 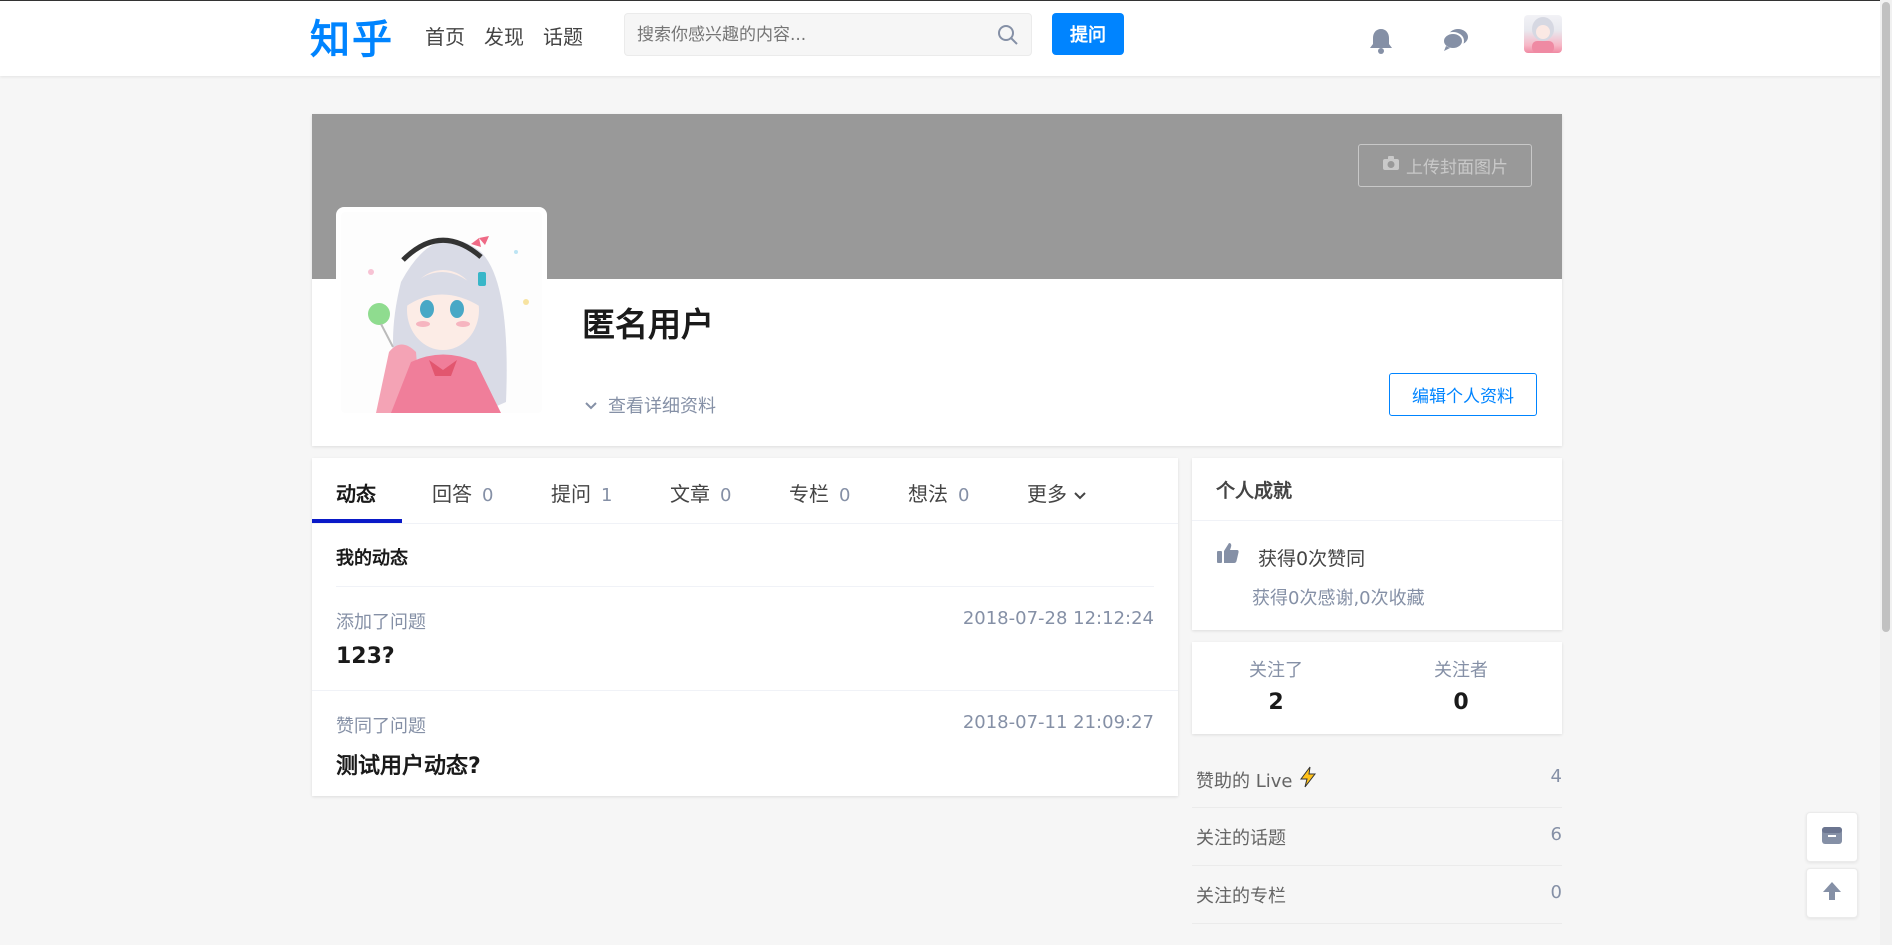 I want to click on view-details-link: 查看详细资料, so click(x=650, y=405).